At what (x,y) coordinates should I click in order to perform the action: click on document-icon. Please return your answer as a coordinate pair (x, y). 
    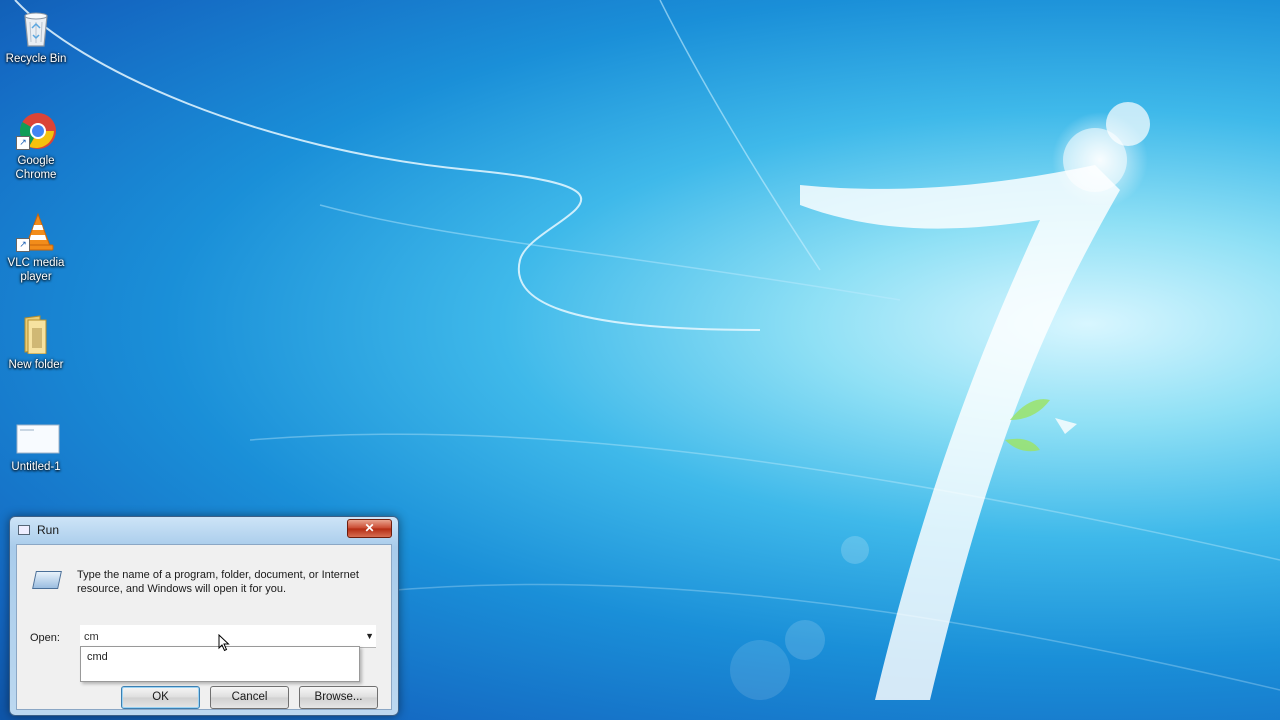
    Looking at the image, I should click on (38, 440).